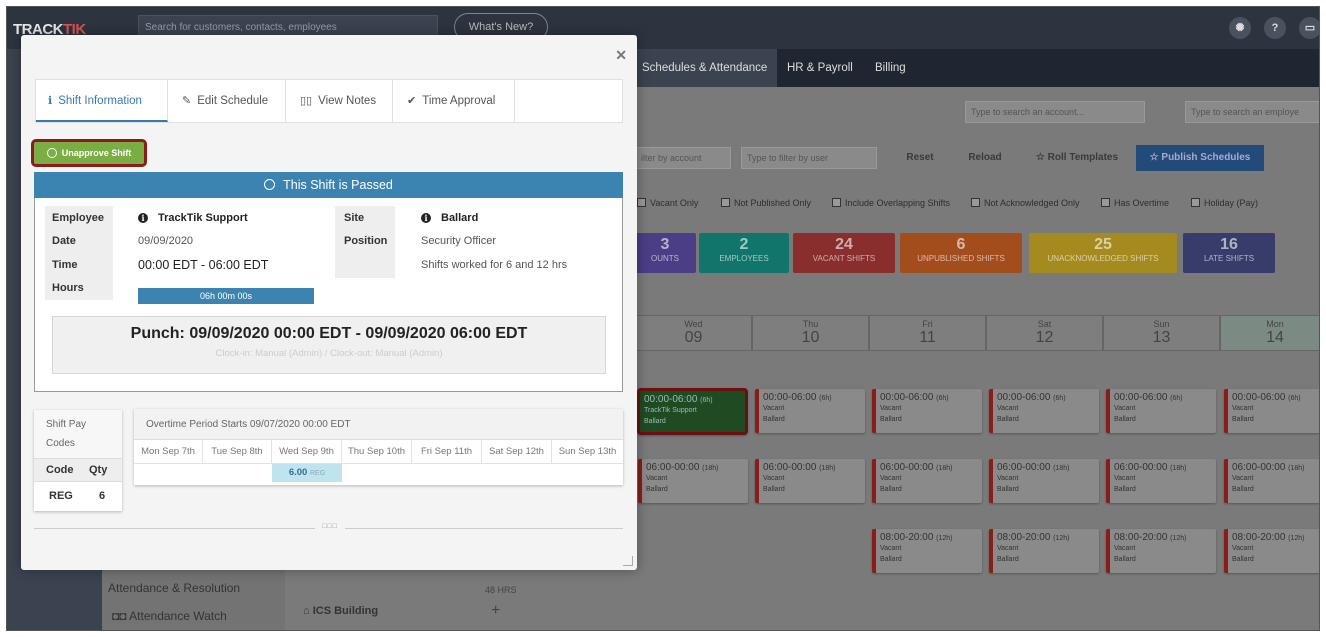 This screenshot has width=1326, height=637. I want to click on tab-time-approval: ✔ Time Approval, so click(454, 101).